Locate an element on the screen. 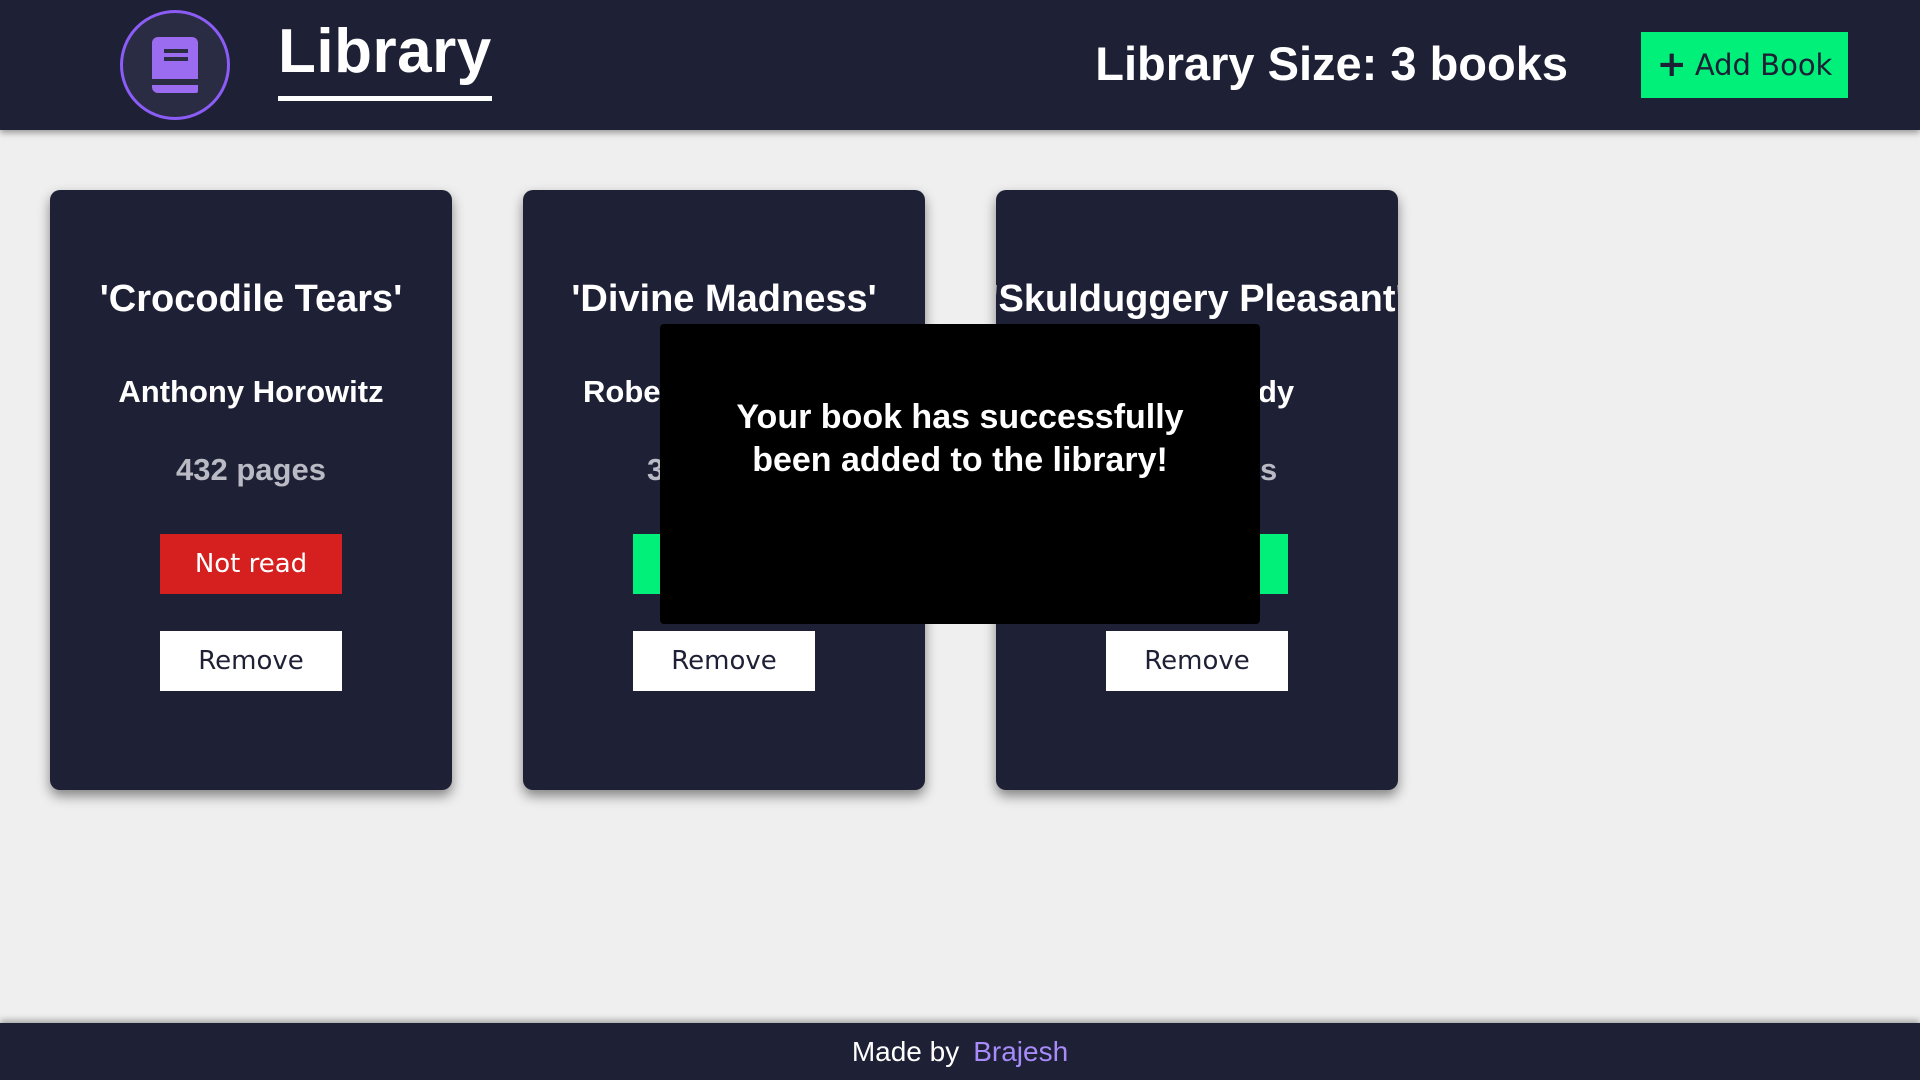 The width and height of the screenshot is (1920, 1080). logo is located at coordinates (175, 65).